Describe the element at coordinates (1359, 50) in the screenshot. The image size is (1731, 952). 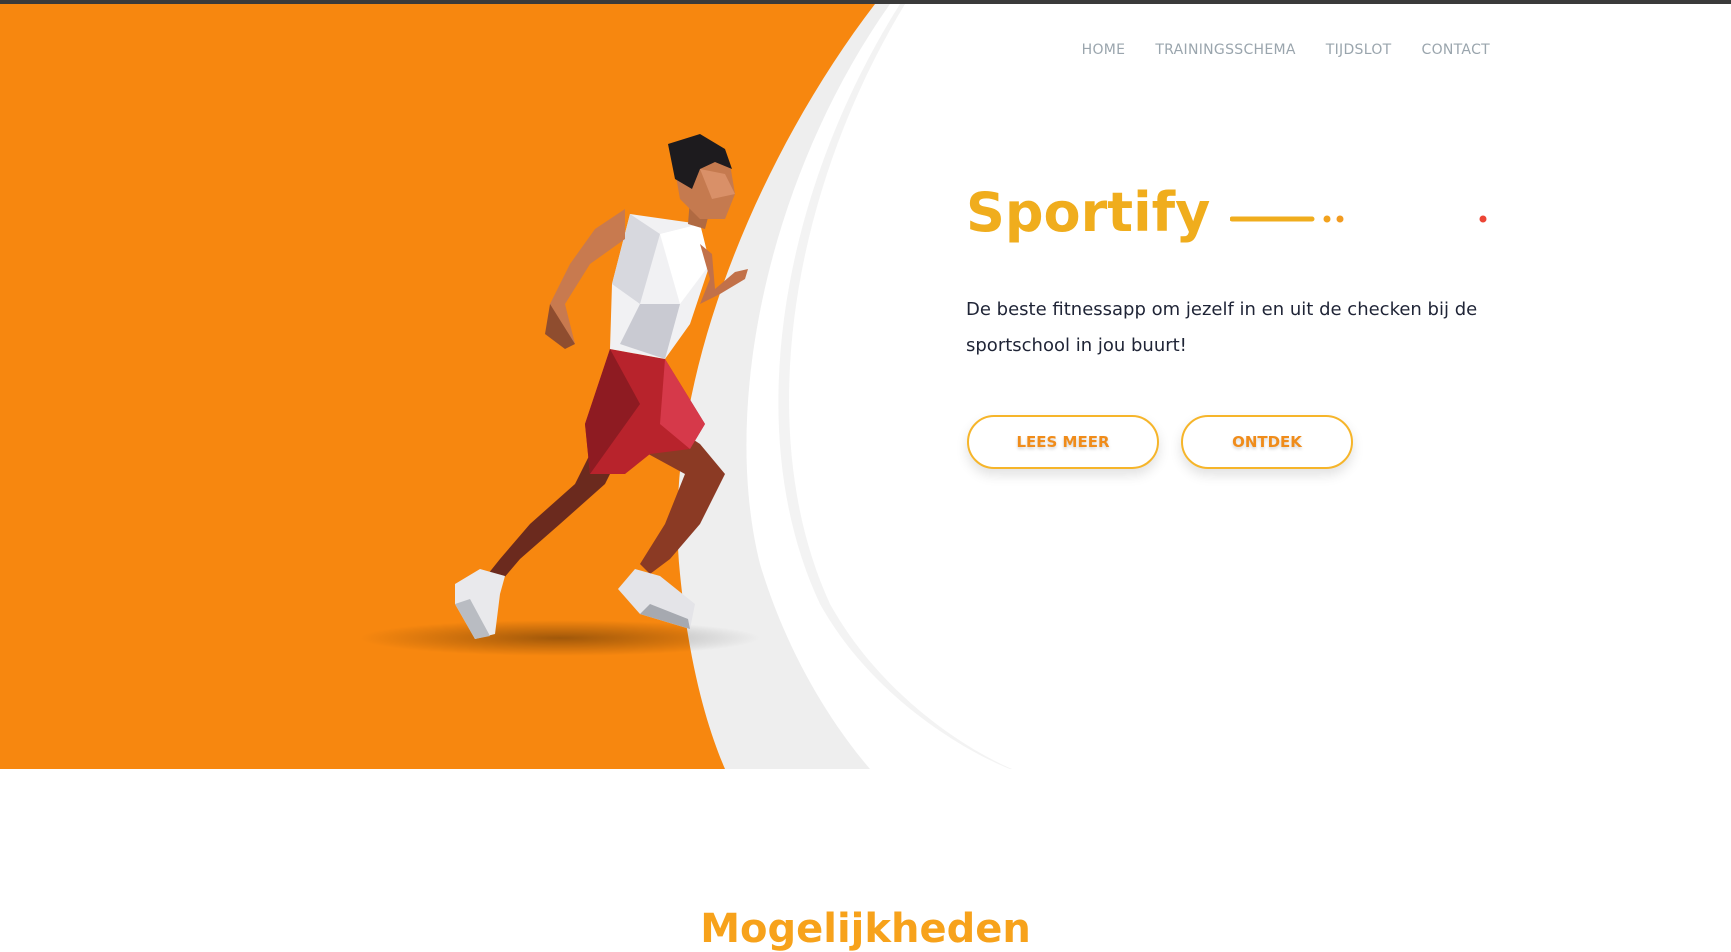
I see `nav-tijdslot: TIJDSLOT` at that location.